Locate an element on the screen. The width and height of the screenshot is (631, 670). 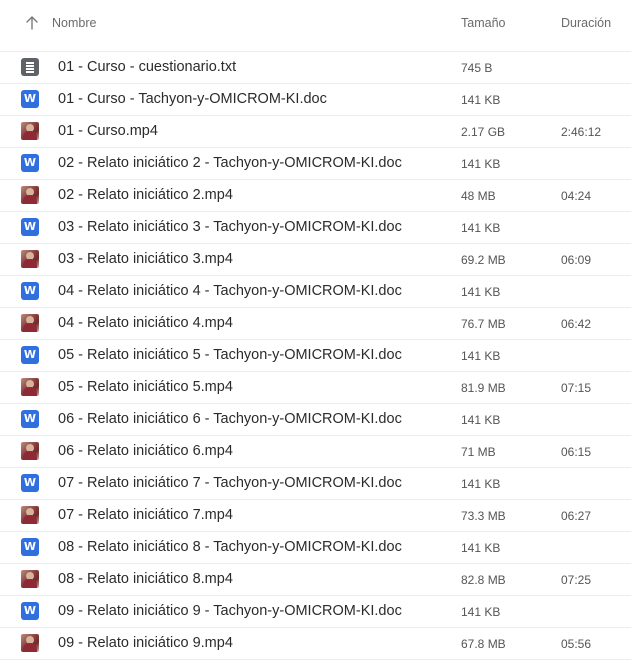
text-file-icon is located at coordinates (30, 67).